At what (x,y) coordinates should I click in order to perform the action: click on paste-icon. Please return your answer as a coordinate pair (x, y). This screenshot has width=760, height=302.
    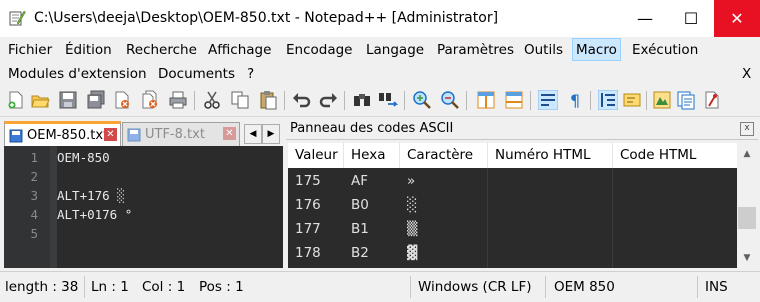
    Looking at the image, I should click on (268, 100).